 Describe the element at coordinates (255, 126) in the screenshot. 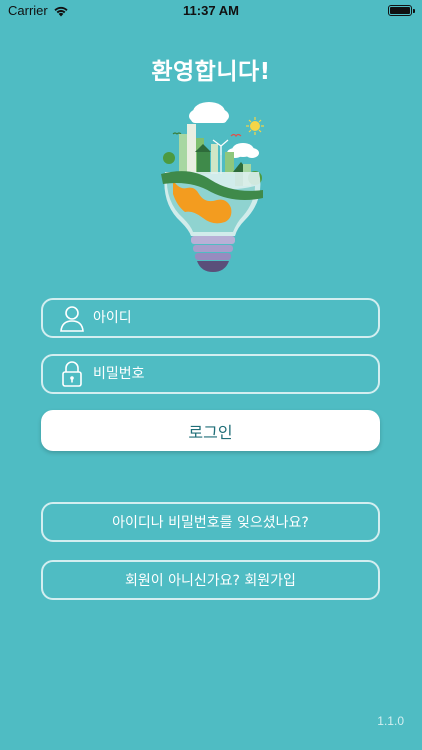

I see `sun-icon` at that location.